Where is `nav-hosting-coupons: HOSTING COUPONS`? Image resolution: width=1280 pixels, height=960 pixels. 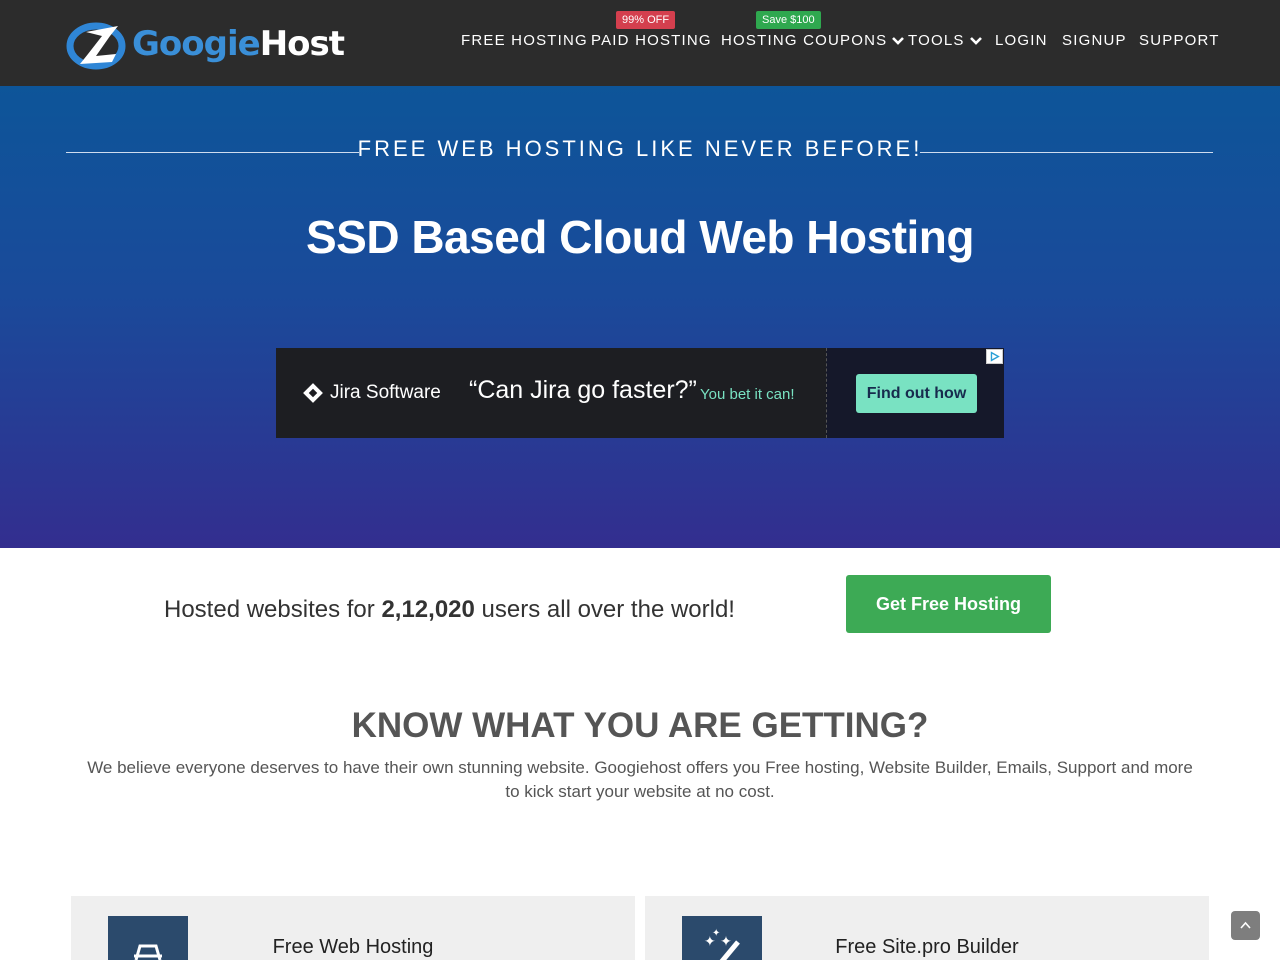 nav-hosting-coupons: HOSTING COUPONS is located at coordinates (813, 40).